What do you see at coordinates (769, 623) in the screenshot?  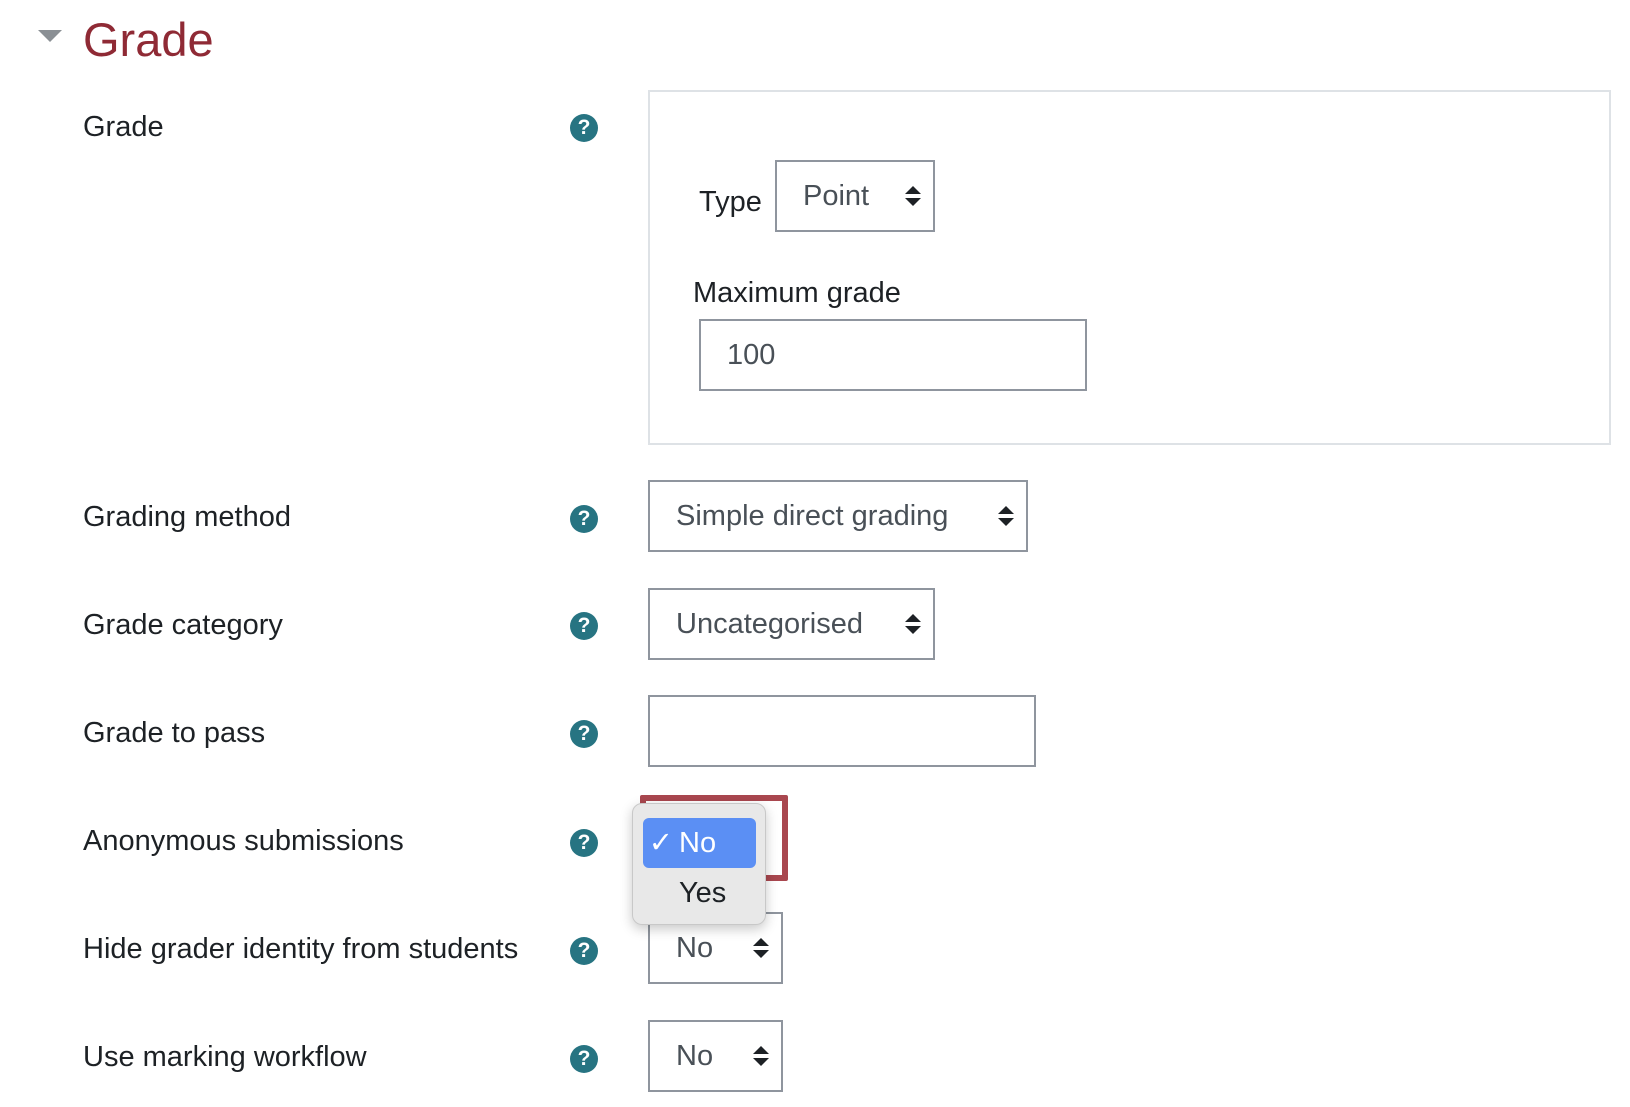 I see `grade-category-value: Uncategorised` at bounding box center [769, 623].